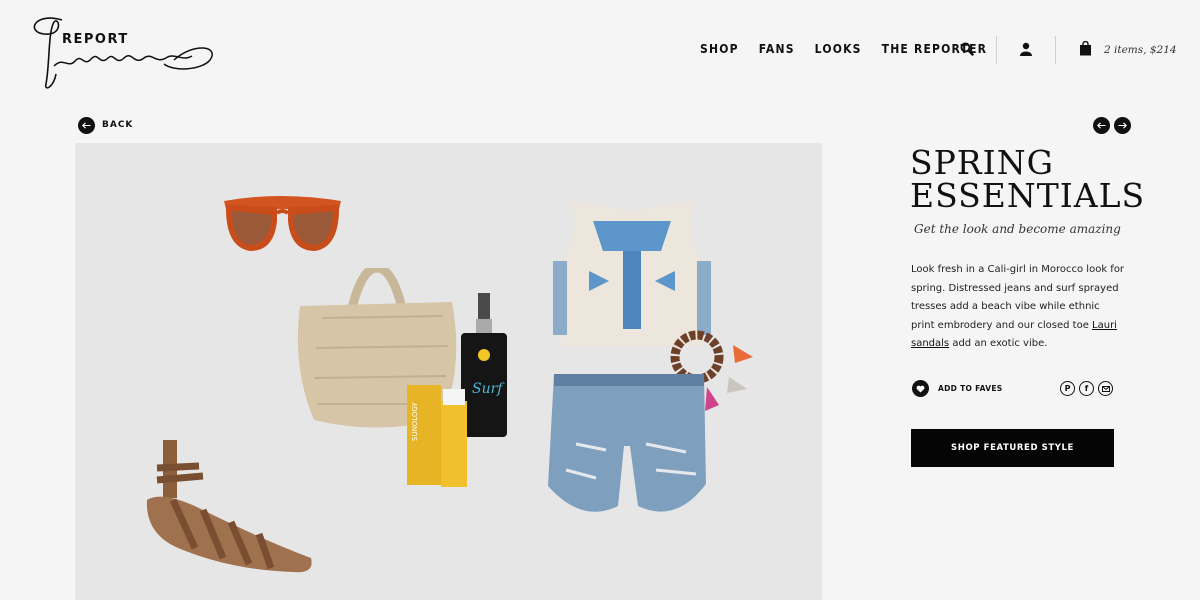 The width and height of the screenshot is (1200, 600). Describe the element at coordinates (1027, 50) in the screenshot. I see `user-icon` at that location.